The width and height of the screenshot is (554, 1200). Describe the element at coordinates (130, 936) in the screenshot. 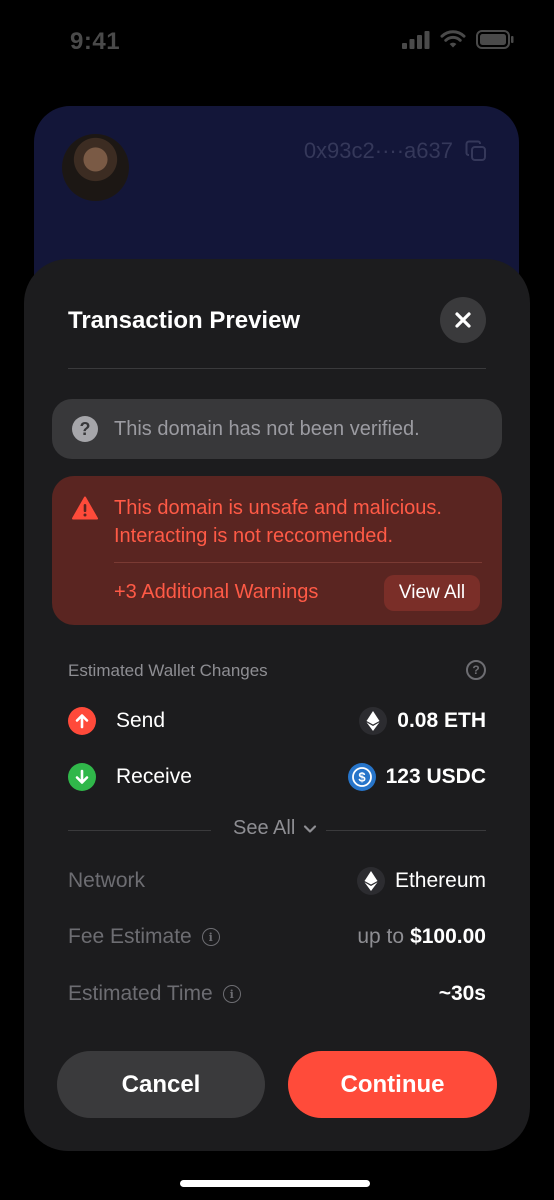

I see `fee-label: Fee Estimate` at that location.